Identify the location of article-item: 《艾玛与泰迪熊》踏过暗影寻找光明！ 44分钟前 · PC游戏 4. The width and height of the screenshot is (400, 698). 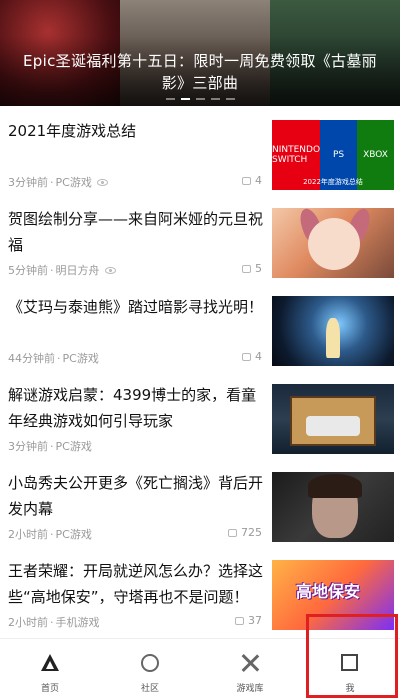
(200, 328).